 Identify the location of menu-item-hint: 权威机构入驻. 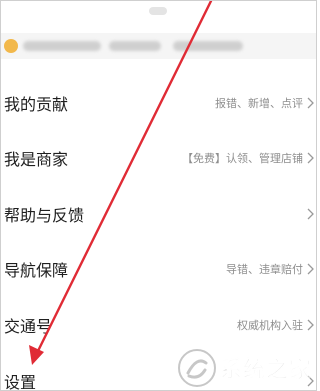
(270, 325).